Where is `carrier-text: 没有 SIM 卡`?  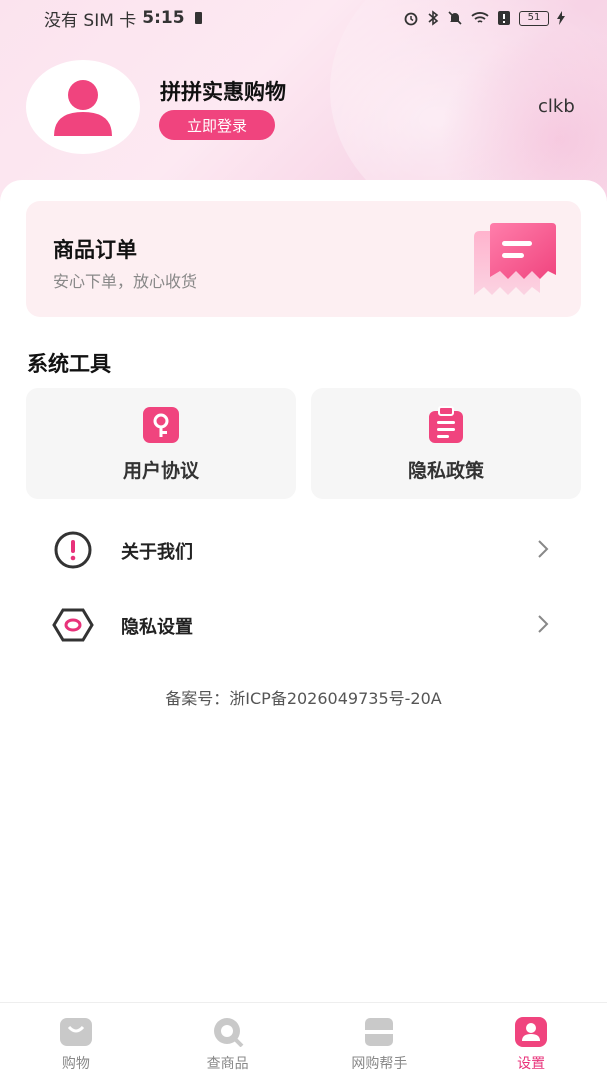 carrier-text: 没有 SIM 卡 is located at coordinates (90, 20).